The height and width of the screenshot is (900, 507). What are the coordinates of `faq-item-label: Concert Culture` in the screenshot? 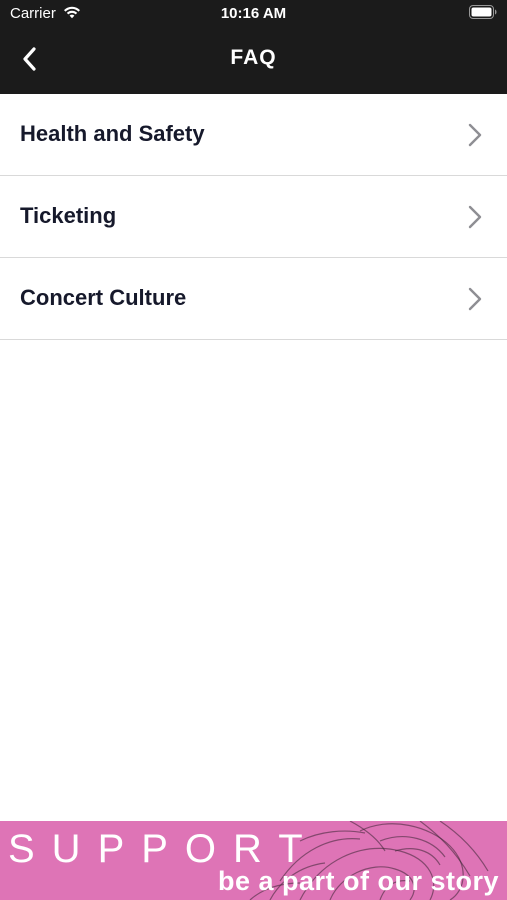 It's located at (103, 297).